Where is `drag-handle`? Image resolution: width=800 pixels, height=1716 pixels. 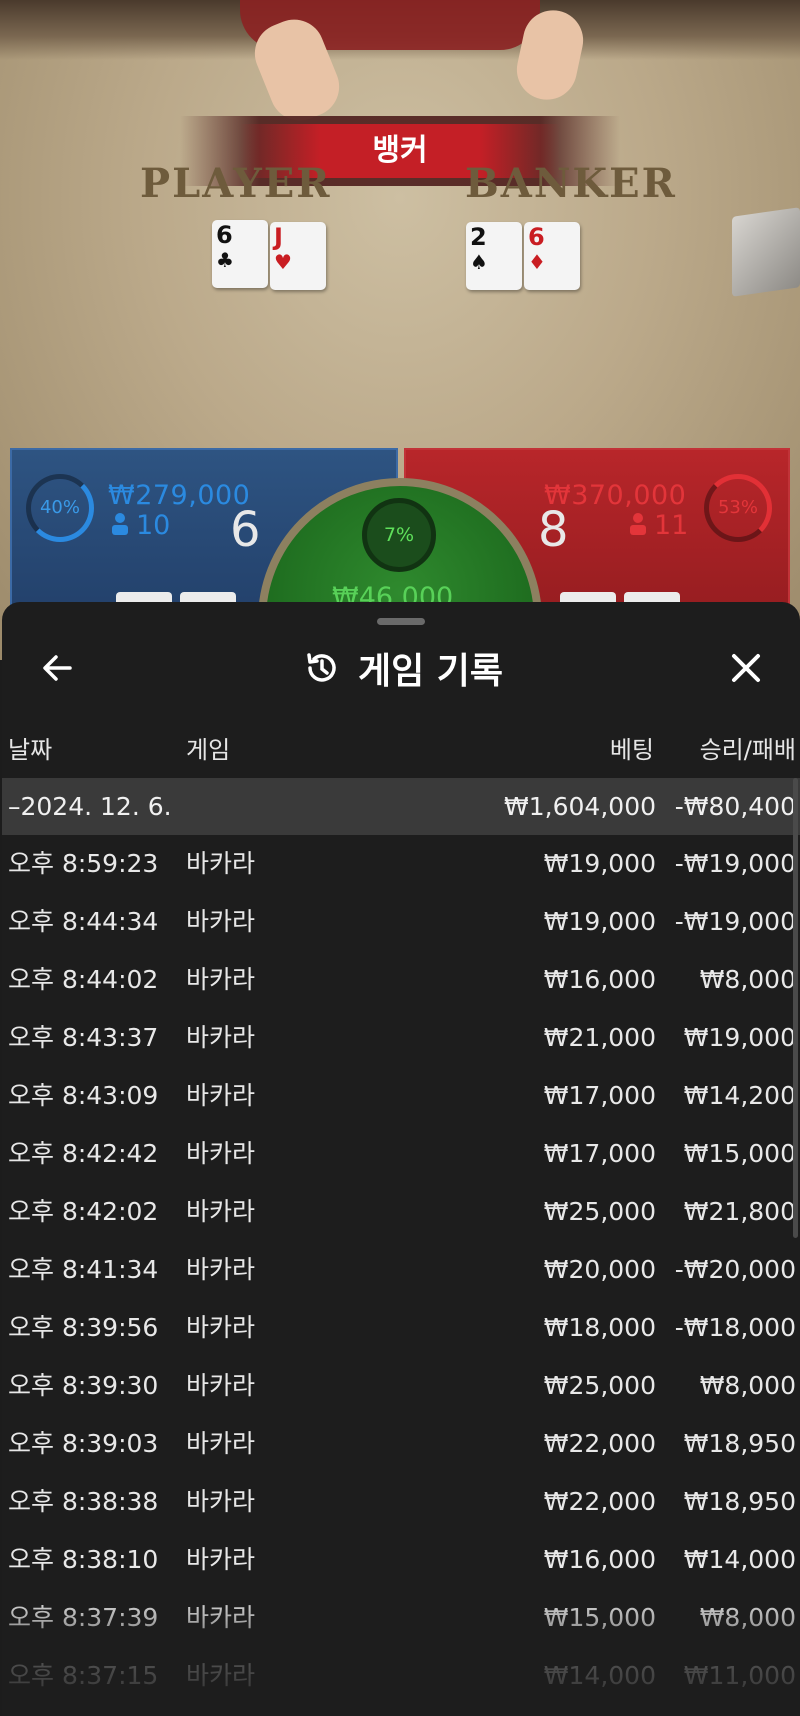 drag-handle is located at coordinates (401, 621).